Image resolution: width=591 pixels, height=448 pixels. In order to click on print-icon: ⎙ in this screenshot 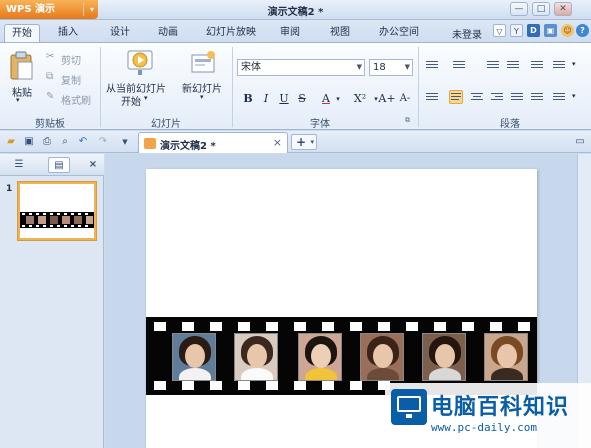, I will do `click(47, 142)`.